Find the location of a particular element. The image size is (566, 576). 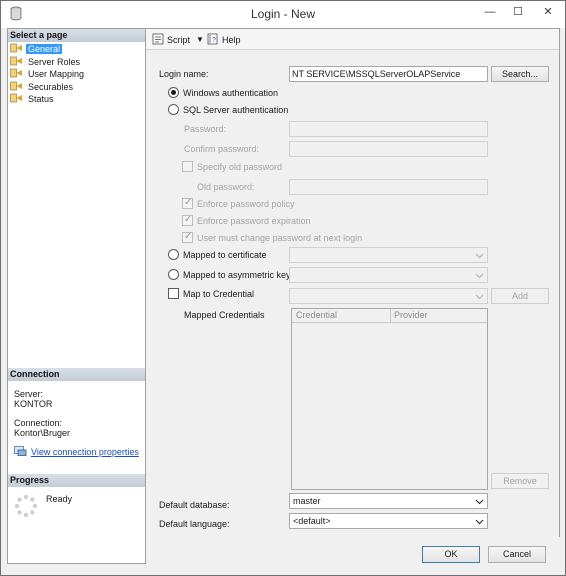

enforce-policy-label: Enforce password policy is located at coordinates (246, 204).